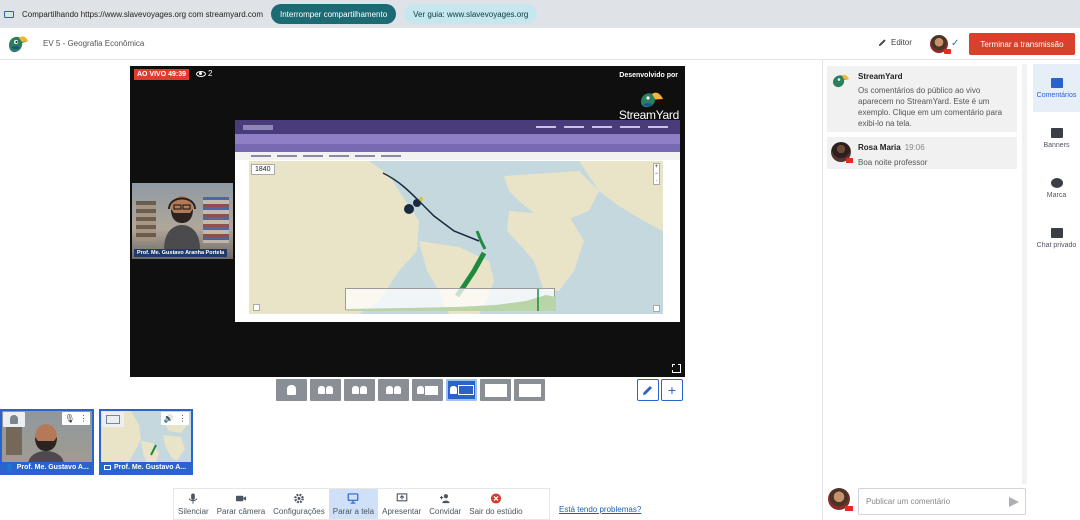 Image resolution: width=1080 pixels, height=520 pixels. Describe the element at coordinates (18, 44) in the screenshot. I see `streamyard-logo` at that location.